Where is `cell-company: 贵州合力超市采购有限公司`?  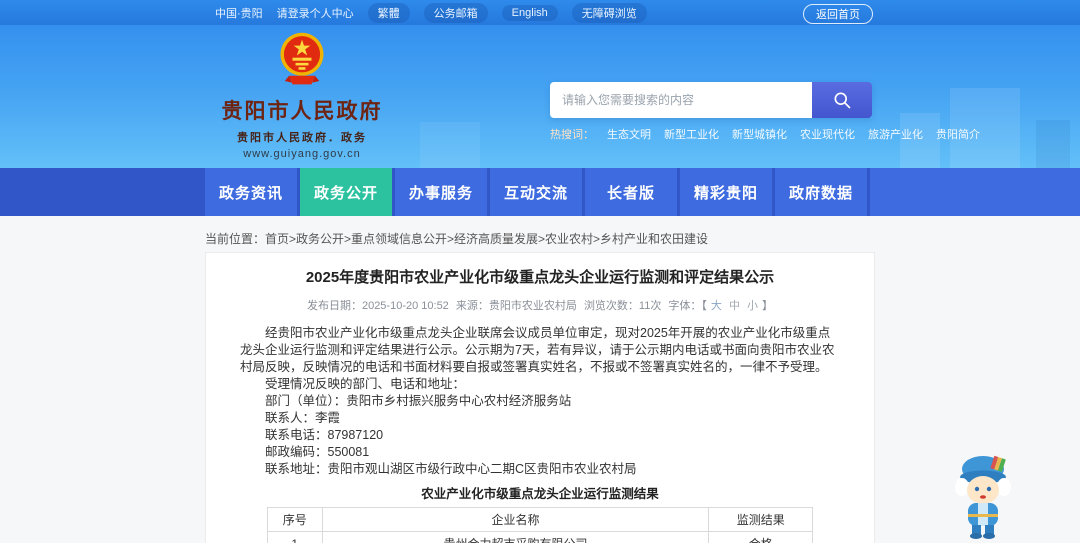 cell-company: 贵州合力超市采购有限公司 is located at coordinates (515, 537).